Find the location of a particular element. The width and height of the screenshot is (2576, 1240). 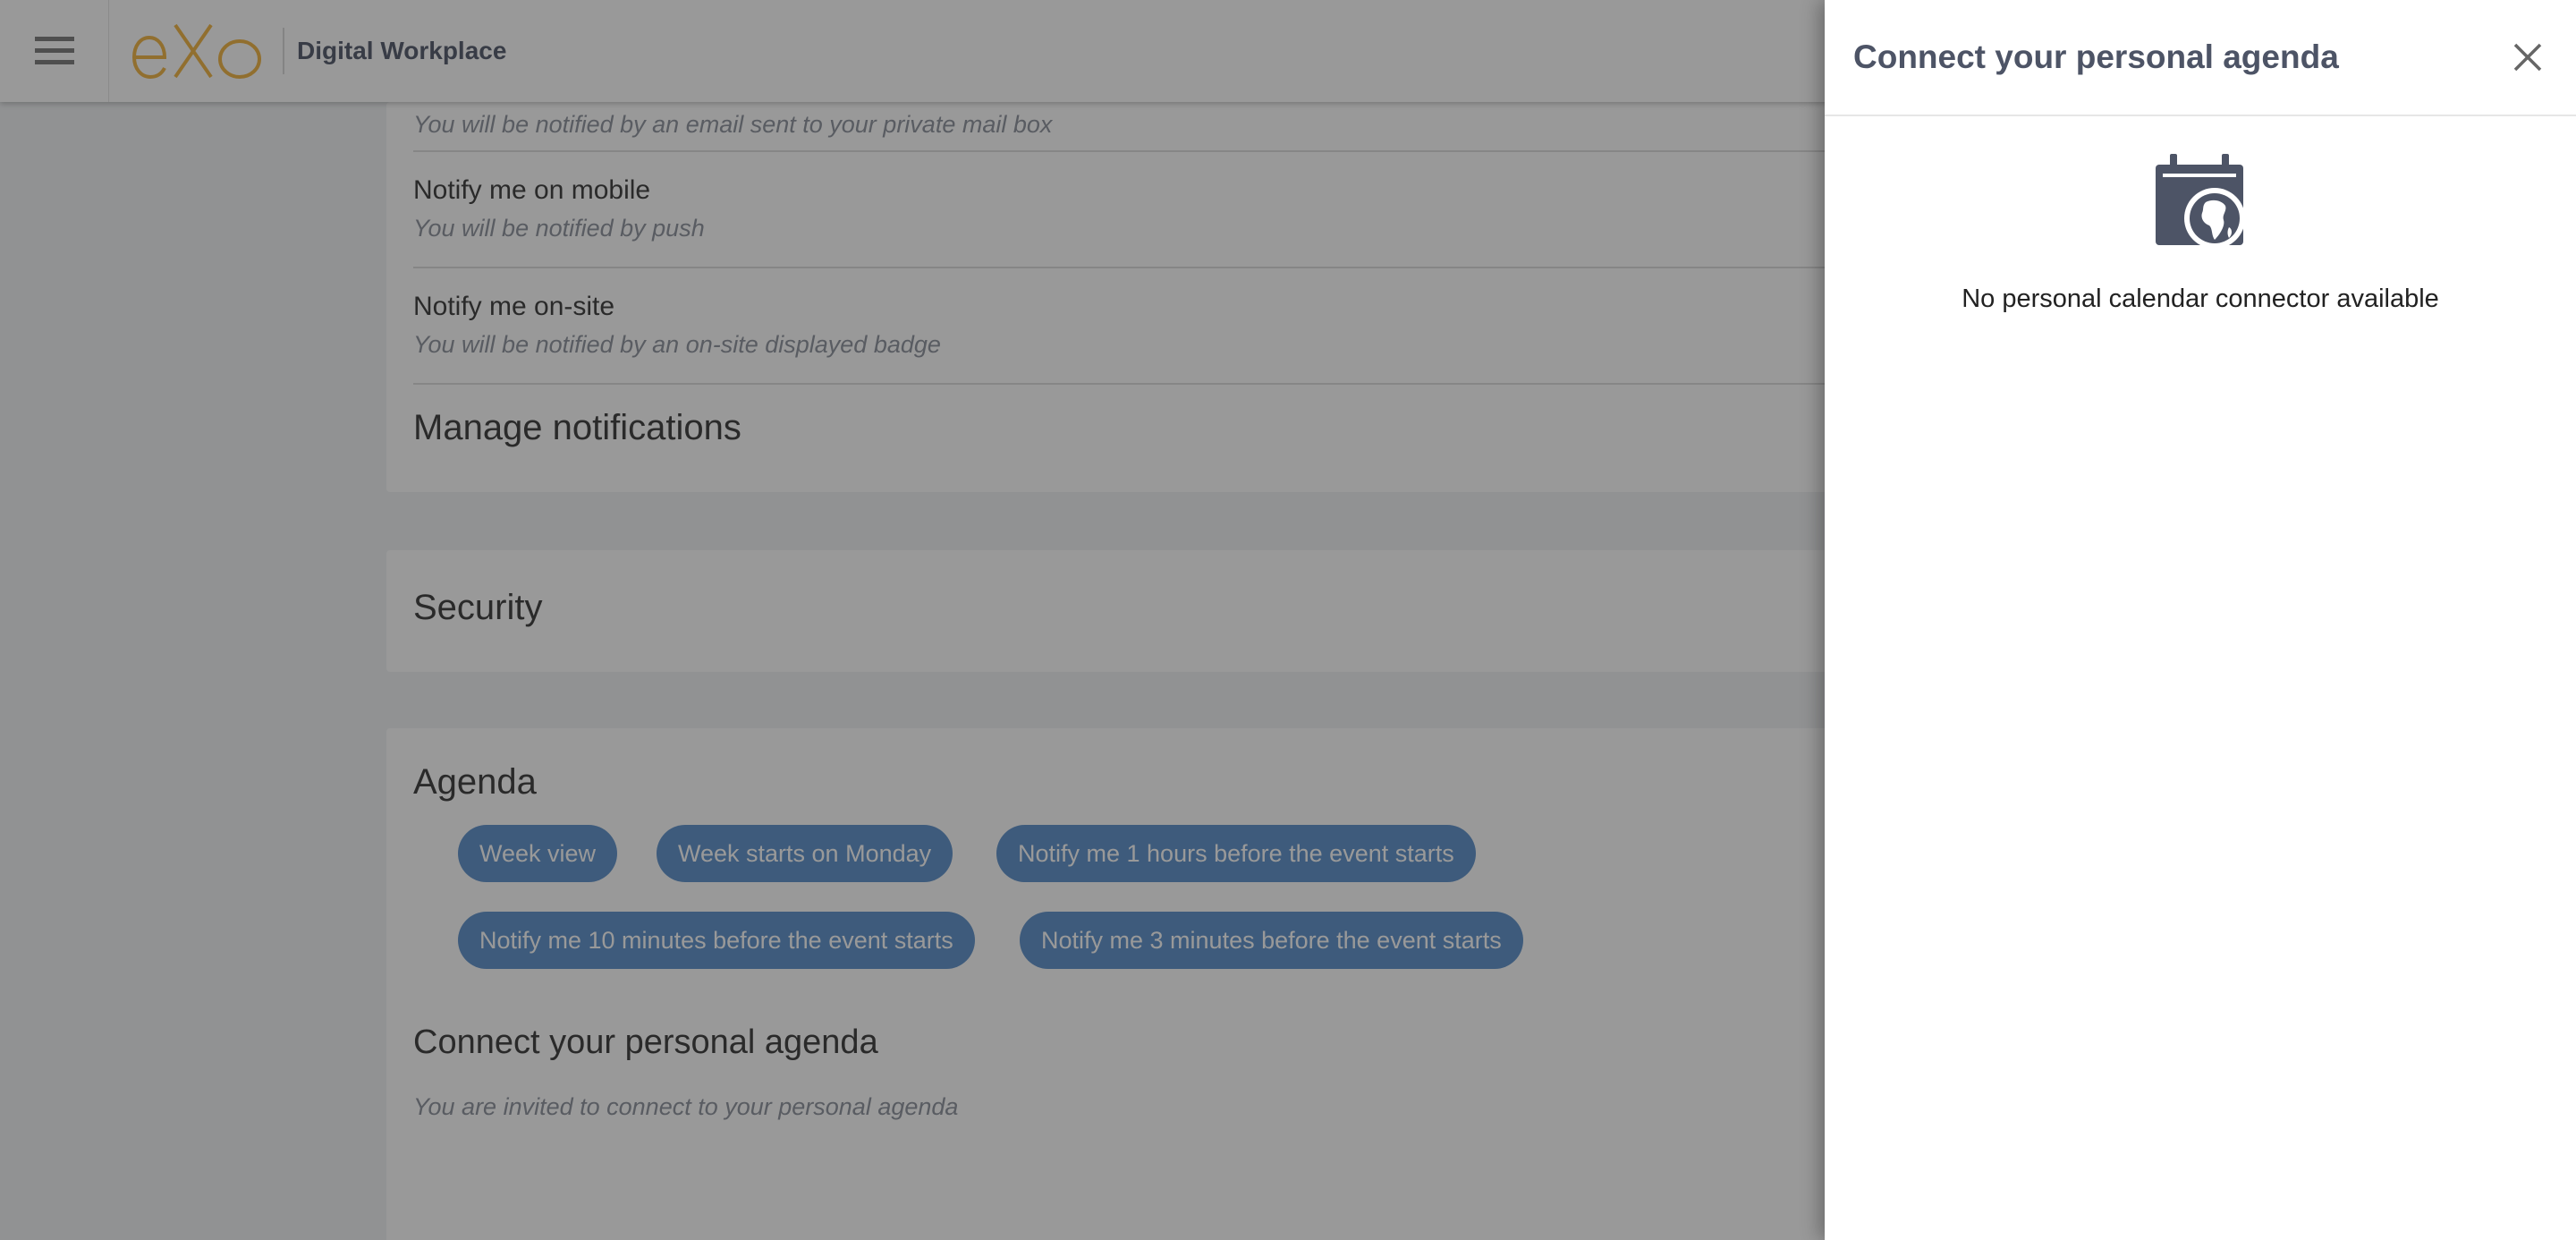

no-connector-message: No personal calendar connector available is located at coordinates (2200, 299).